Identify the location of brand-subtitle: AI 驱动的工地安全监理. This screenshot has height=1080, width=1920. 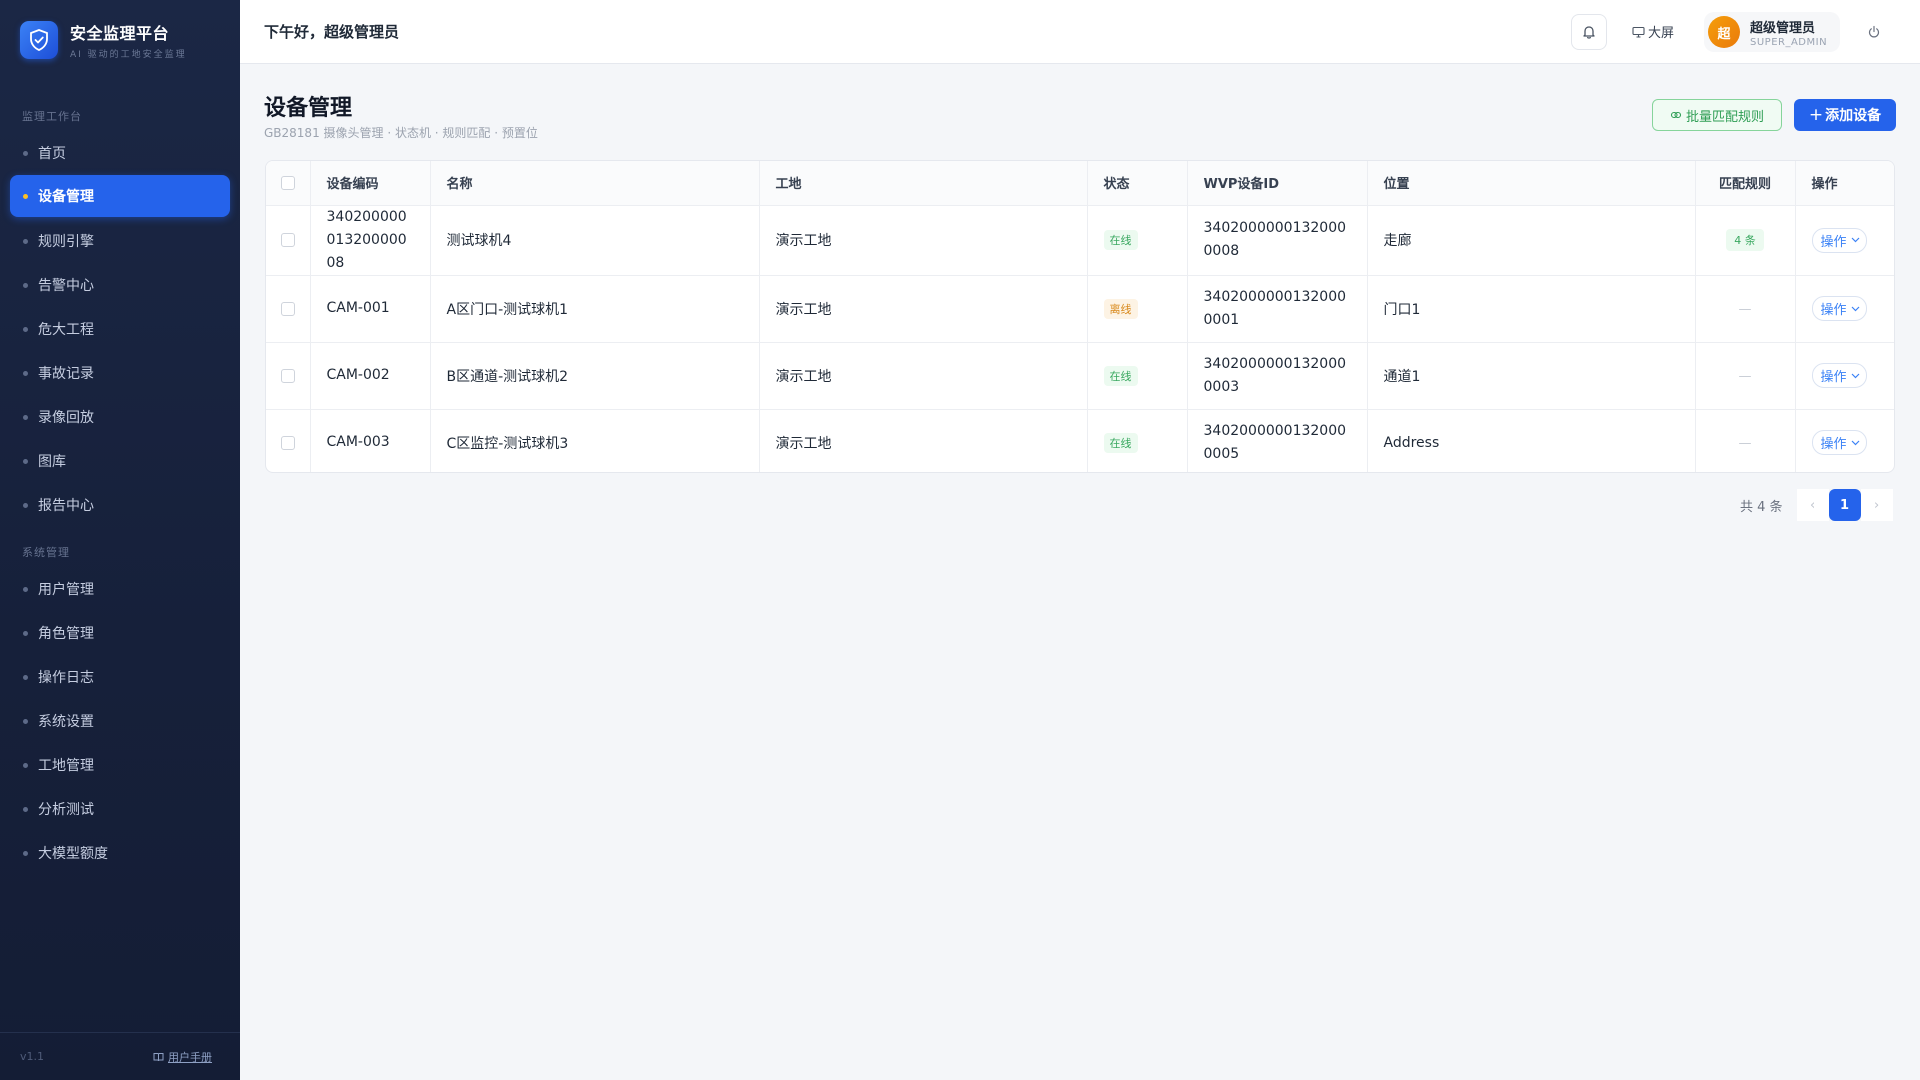
(128, 55).